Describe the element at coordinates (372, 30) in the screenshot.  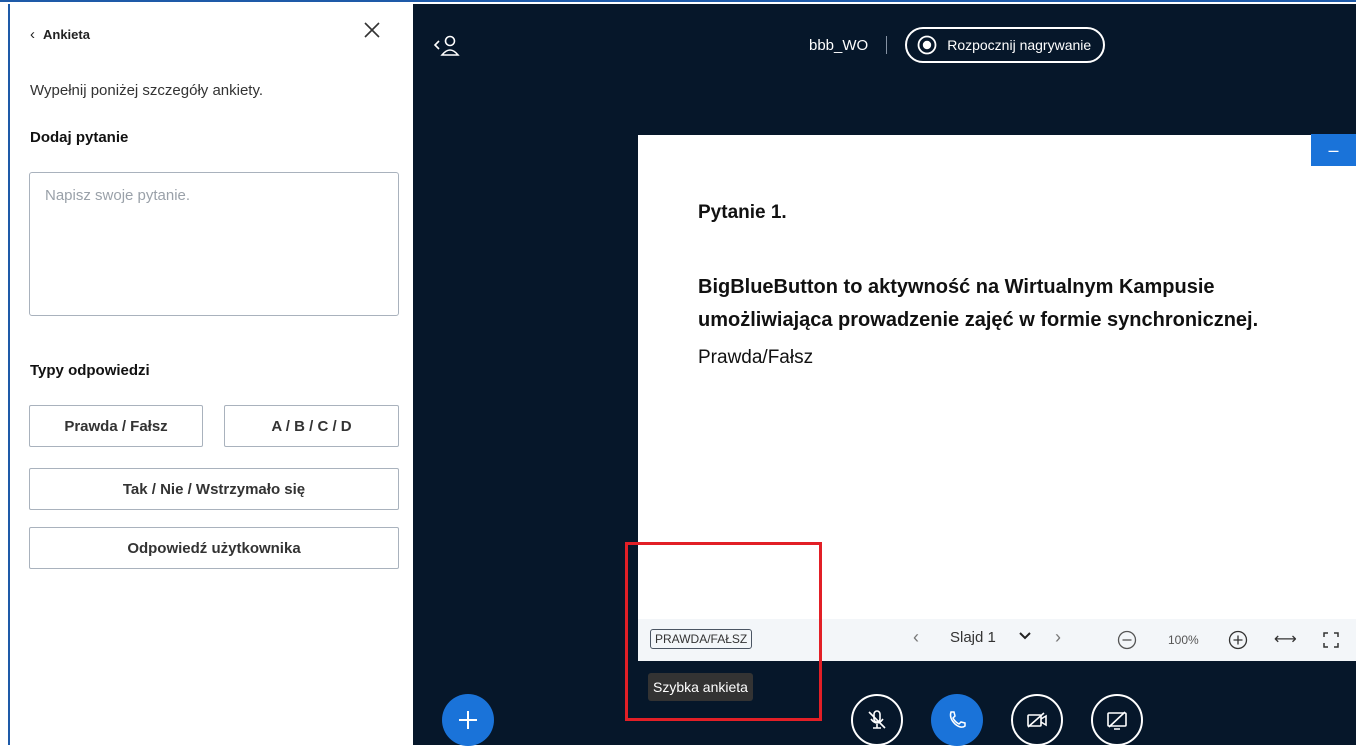
I see `close-icon` at that location.